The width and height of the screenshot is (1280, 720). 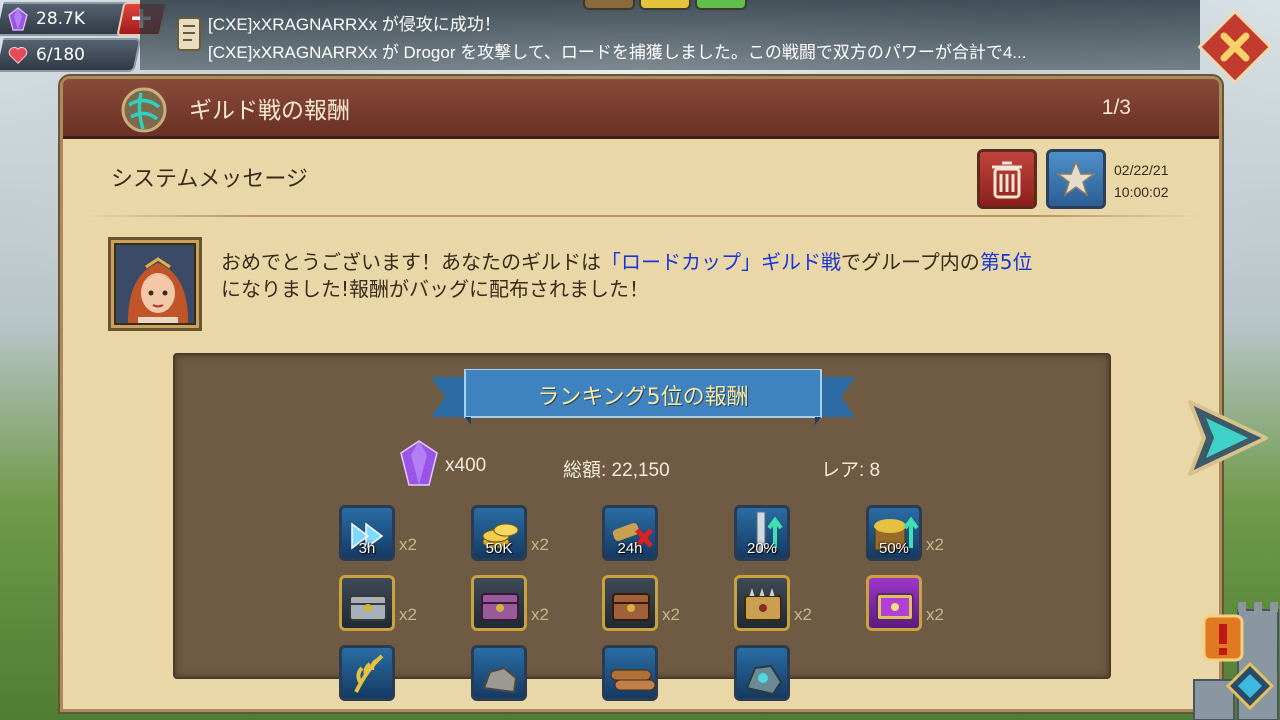 I want to click on stone-icon, so click(x=499, y=673).